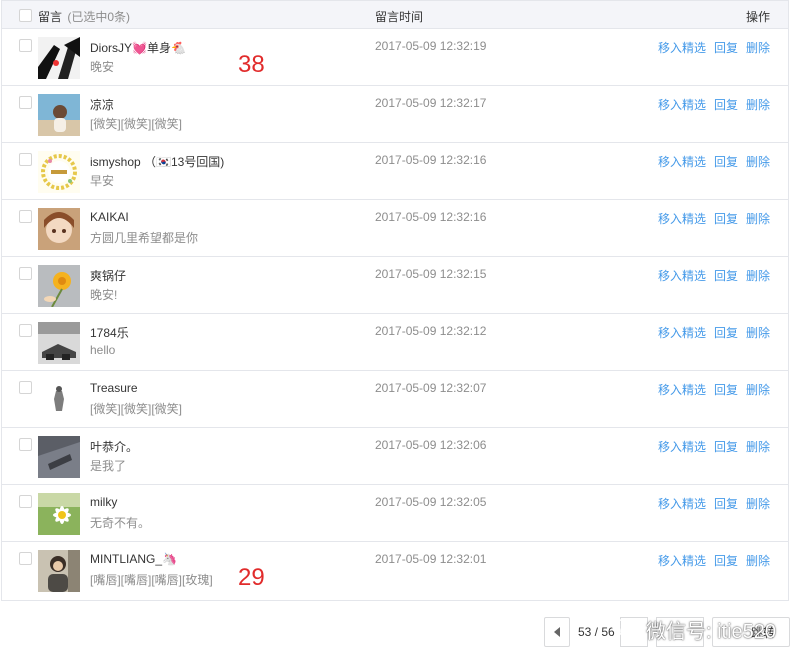  I want to click on message-time: 2017-05-09 12:32:06, so click(431, 445).